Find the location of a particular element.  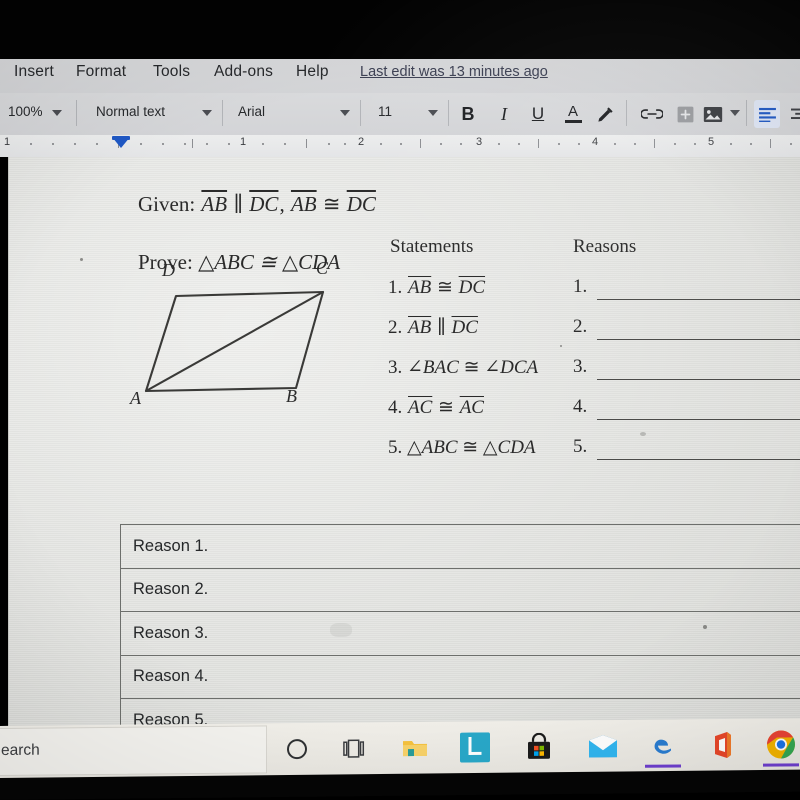

statement-row-1: 1. AB ≅ DC is located at coordinates (437, 287).